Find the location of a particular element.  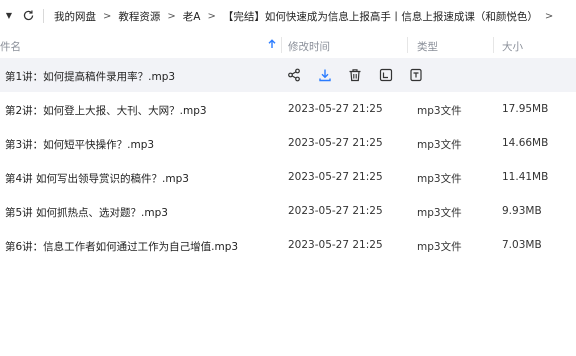

column-name: 件名 is located at coordinates (10, 46).